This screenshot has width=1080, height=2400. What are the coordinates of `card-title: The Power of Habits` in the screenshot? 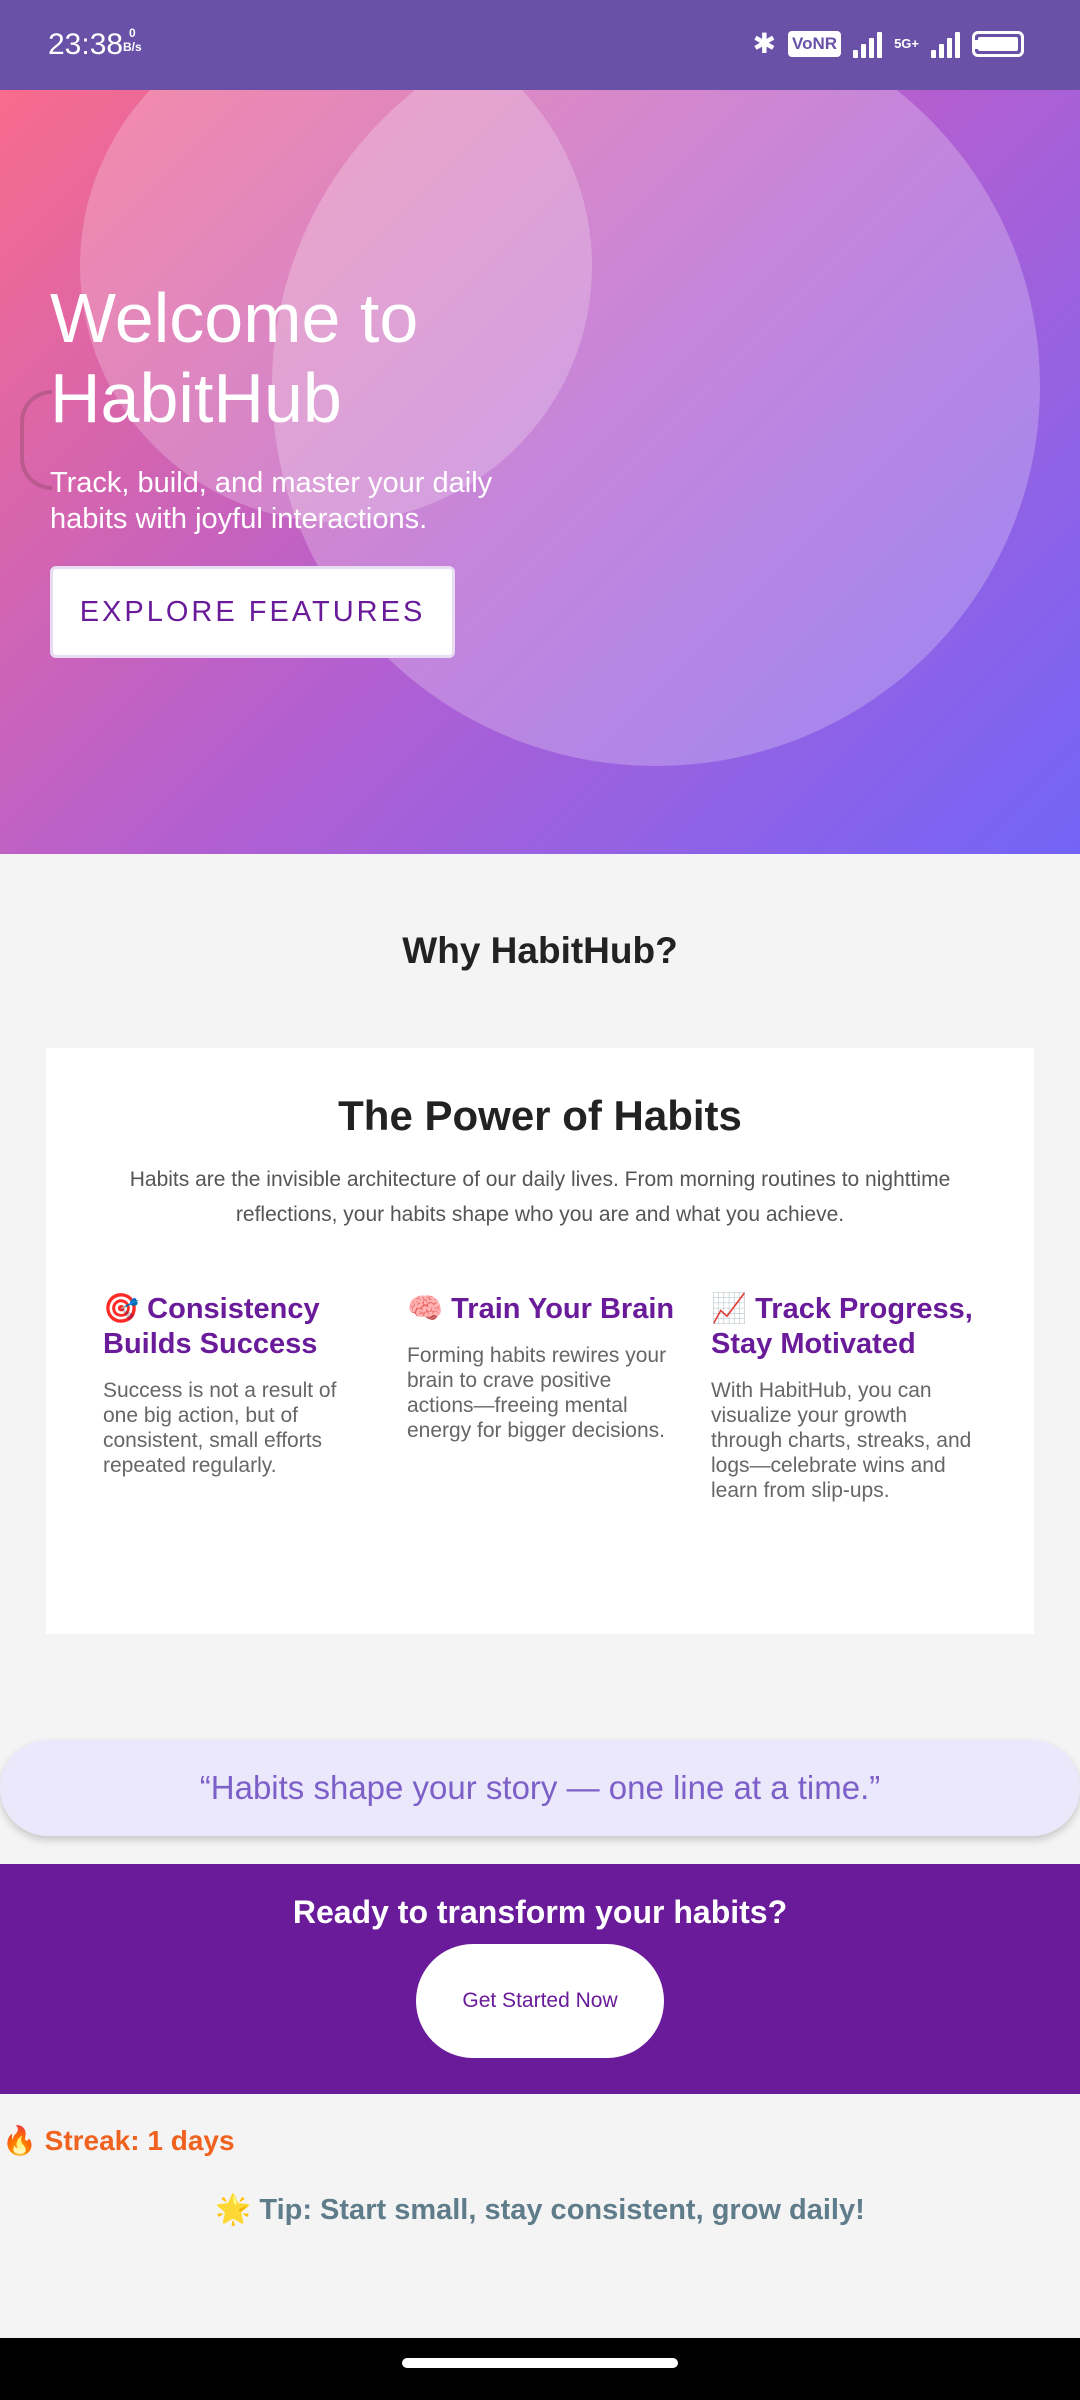 It's located at (540, 1115).